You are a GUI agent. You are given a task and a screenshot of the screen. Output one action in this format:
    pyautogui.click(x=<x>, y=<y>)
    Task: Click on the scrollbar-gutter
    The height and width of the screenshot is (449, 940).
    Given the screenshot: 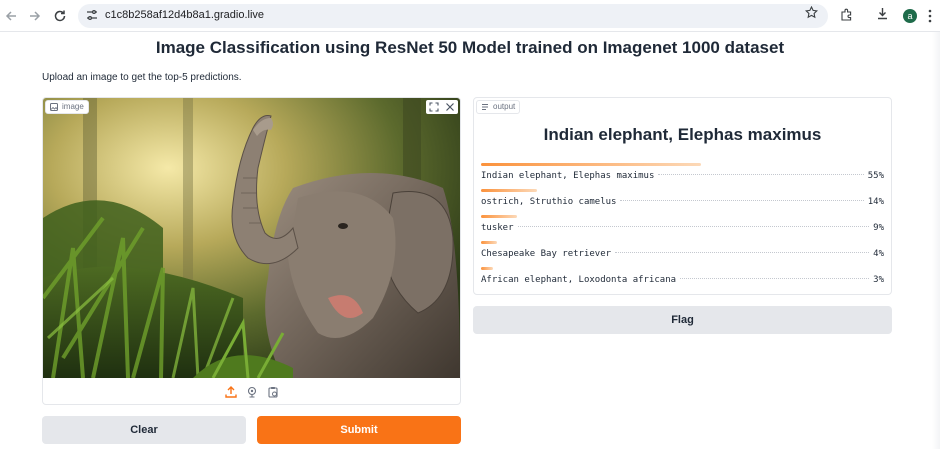 What is the action you would take?
    pyautogui.click(x=936, y=240)
    